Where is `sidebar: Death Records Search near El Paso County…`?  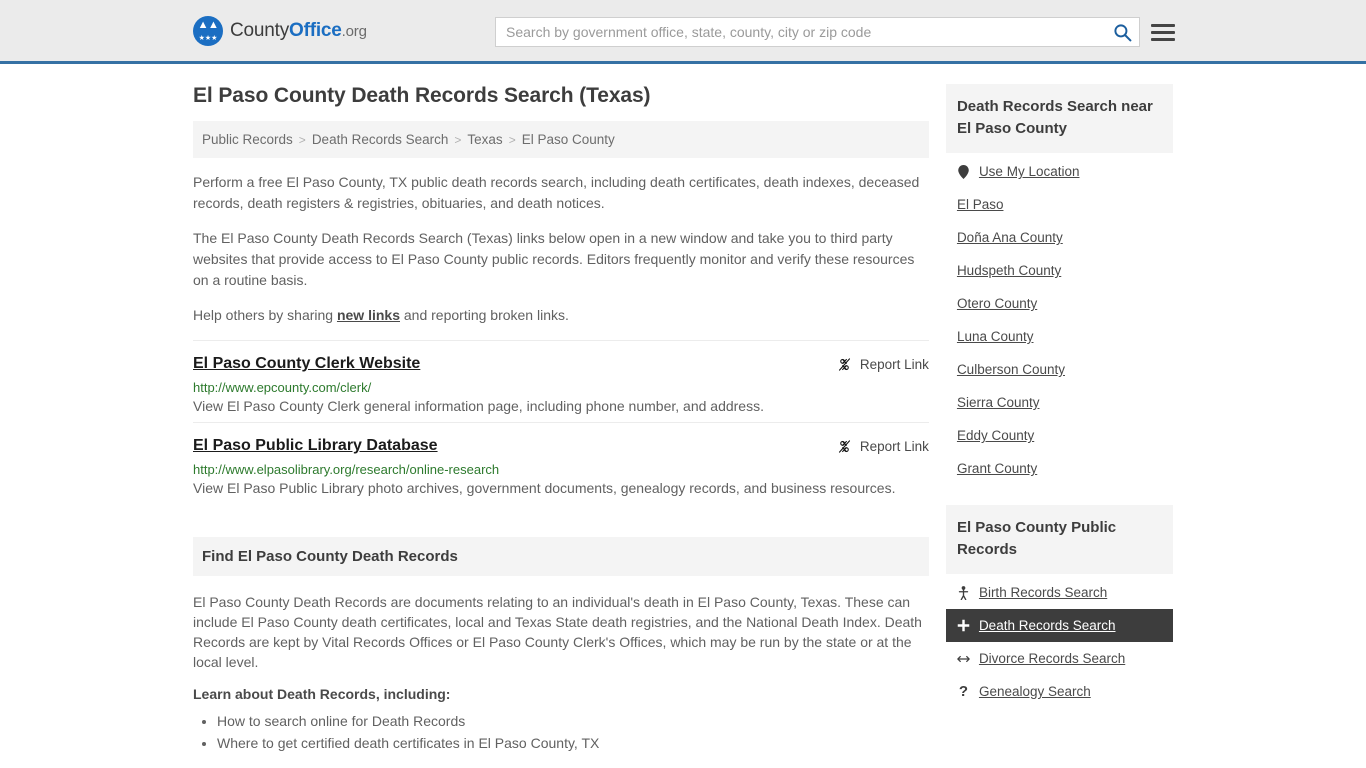 sidebar: Death Records Search near El Paso County… is located at coordinates (1059, 419).